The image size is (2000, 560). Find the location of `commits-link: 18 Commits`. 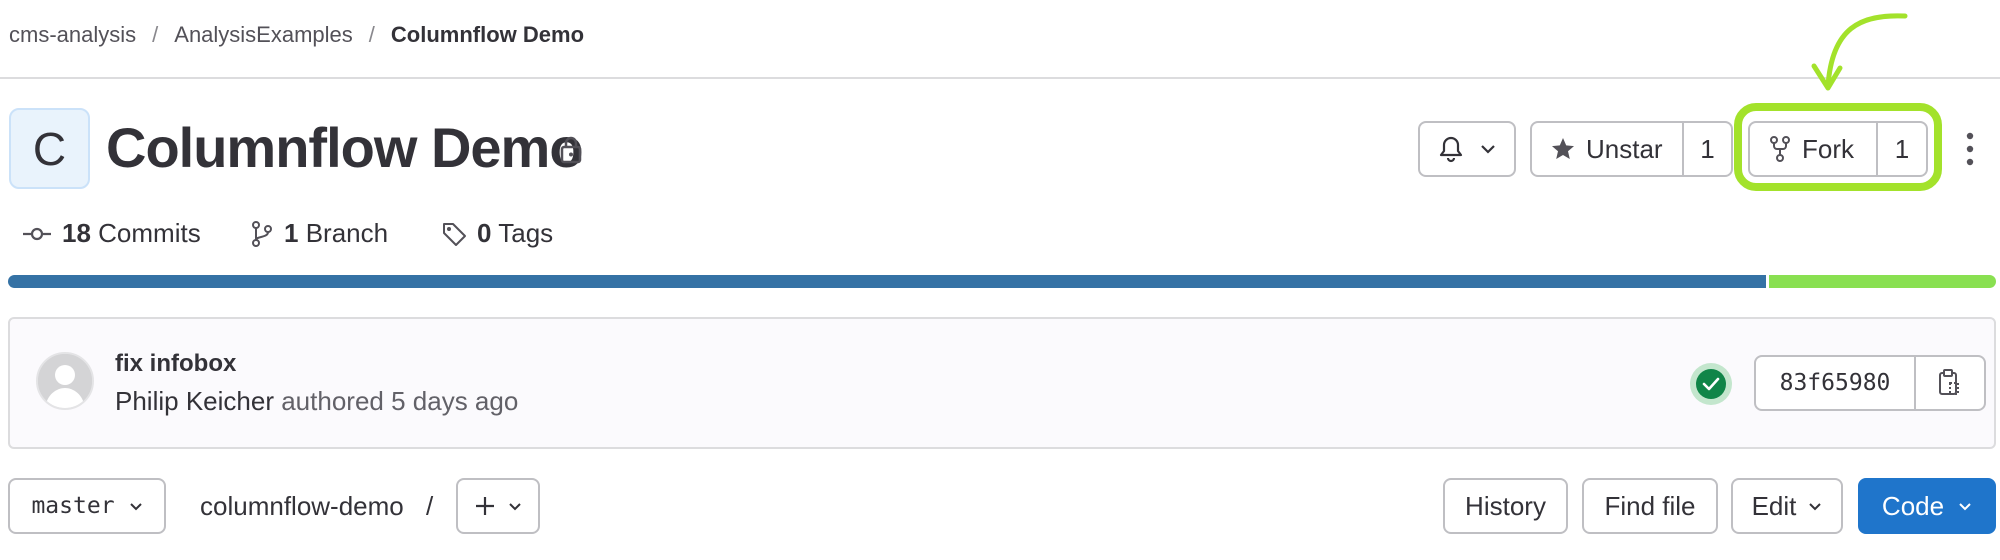

commits-link: 18 Commits is located at coordinates (111, 233).